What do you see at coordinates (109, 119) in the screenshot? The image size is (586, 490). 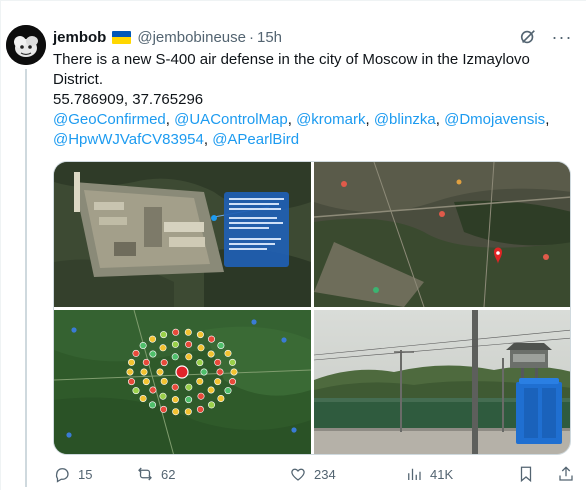 I see `mention-link: @GeoConfirmed` at bounding box center [109, 119].